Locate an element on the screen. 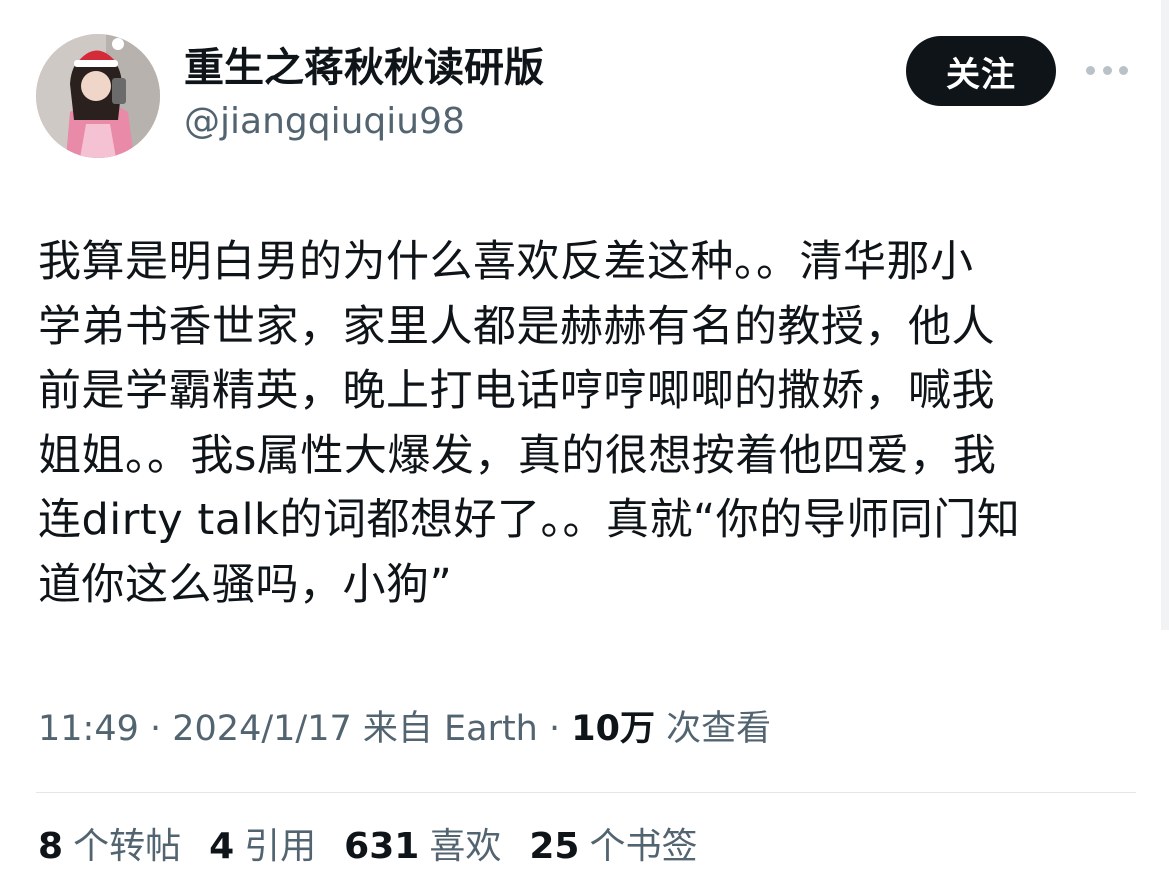 The image size is (1169, 896). stat-quotes: 4 引用 is located at coordinates (262, 847).